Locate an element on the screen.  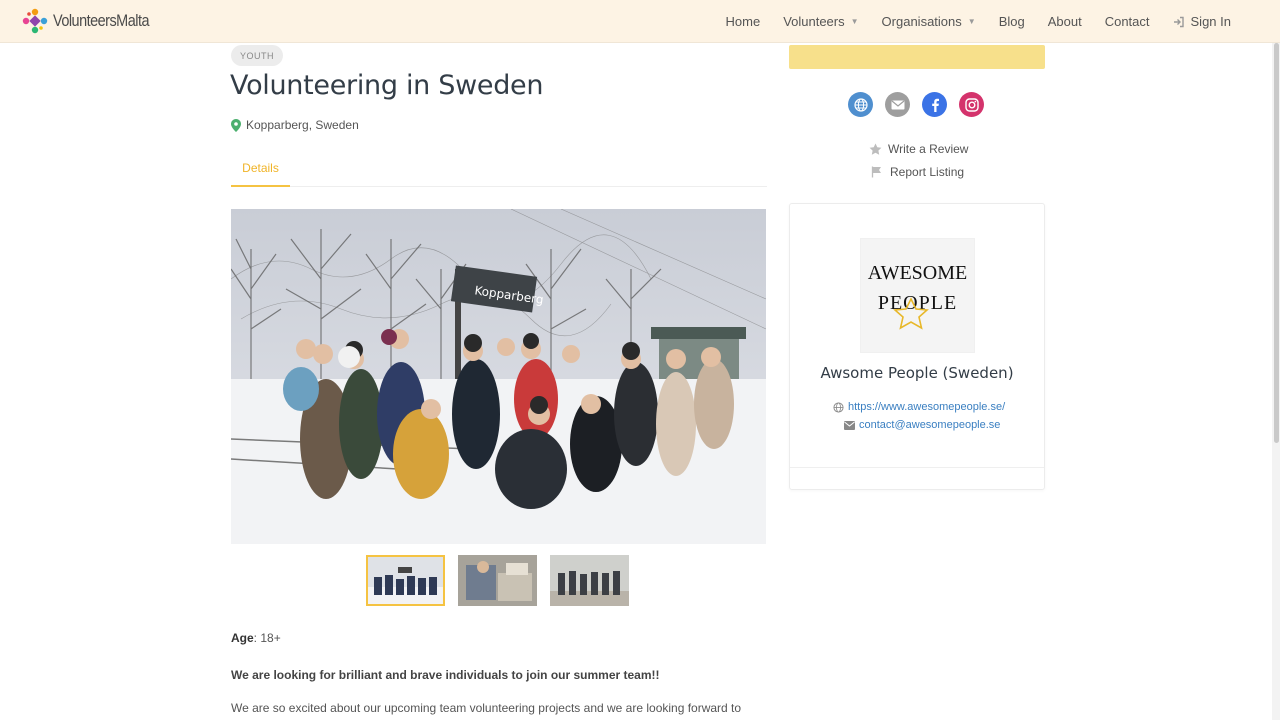
logo-mark-icon is located at coordinates (35, 21).